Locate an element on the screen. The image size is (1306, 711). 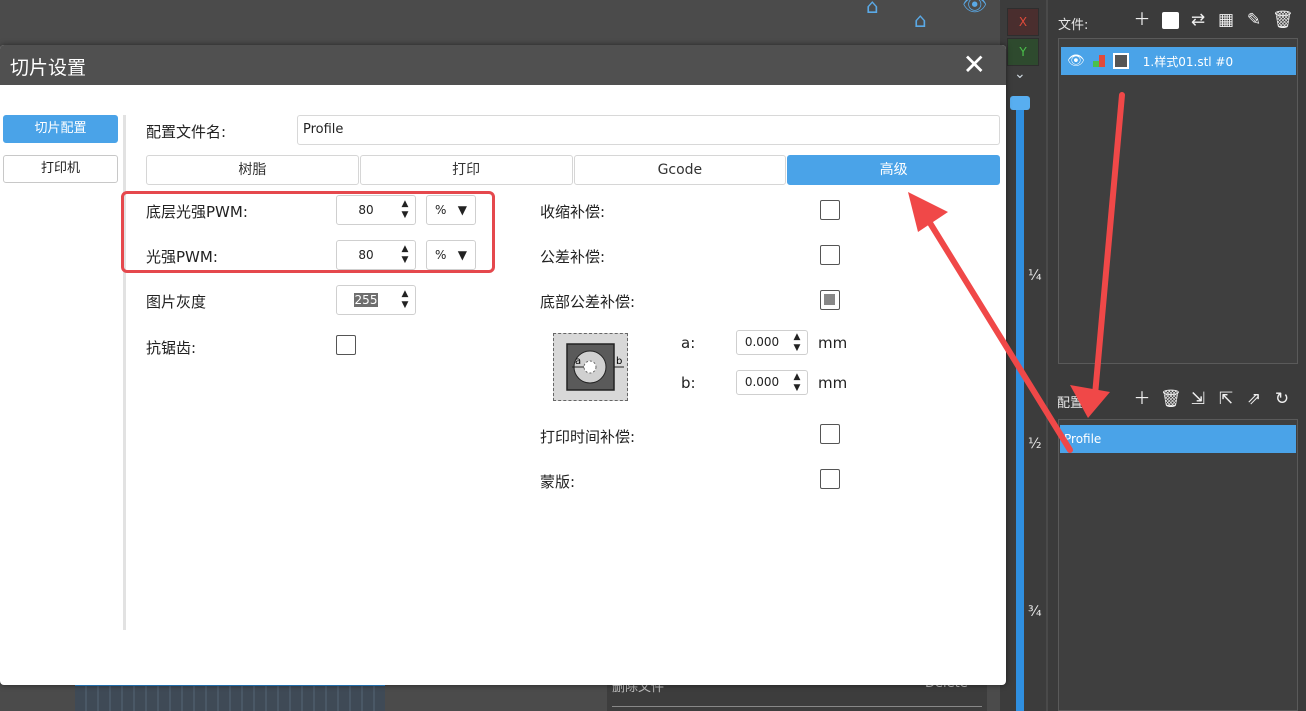
tick-quarter: ¼ is located at coordinates (1035, 276).